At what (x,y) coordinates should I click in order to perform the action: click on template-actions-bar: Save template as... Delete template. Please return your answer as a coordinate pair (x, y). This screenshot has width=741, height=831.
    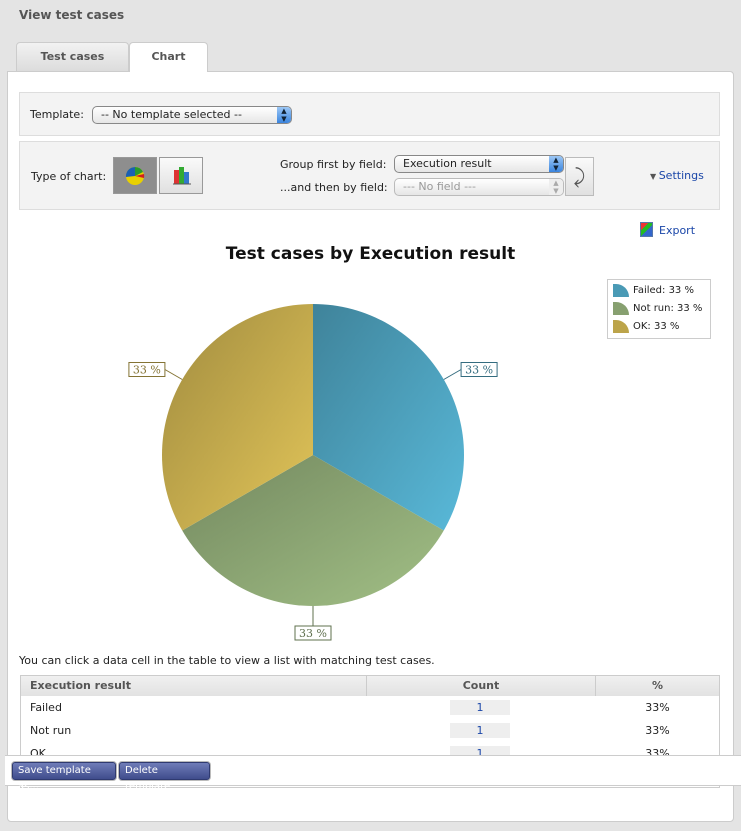
    Looking at the image, I should click on (373, 773).